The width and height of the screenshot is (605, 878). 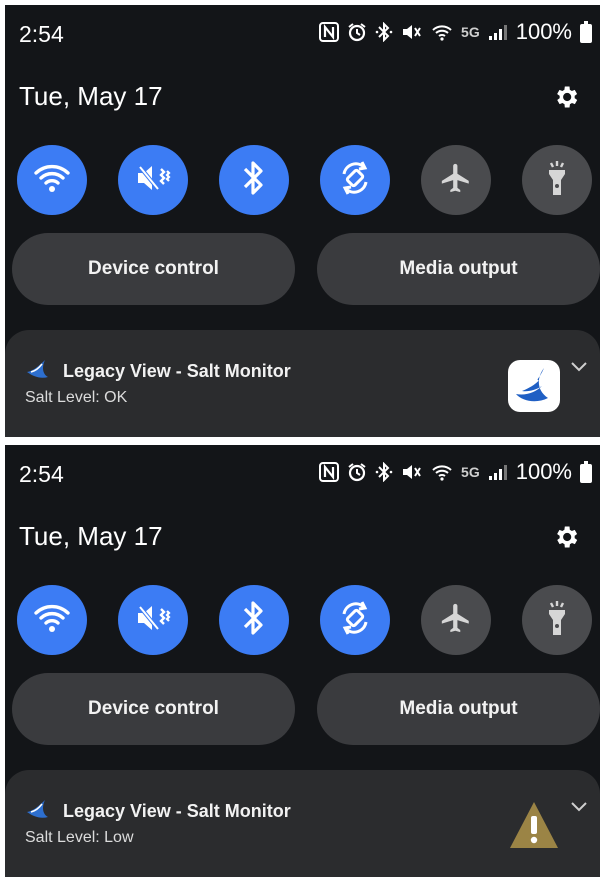 I want to click on warning-icon, so click(x=534, y=826).